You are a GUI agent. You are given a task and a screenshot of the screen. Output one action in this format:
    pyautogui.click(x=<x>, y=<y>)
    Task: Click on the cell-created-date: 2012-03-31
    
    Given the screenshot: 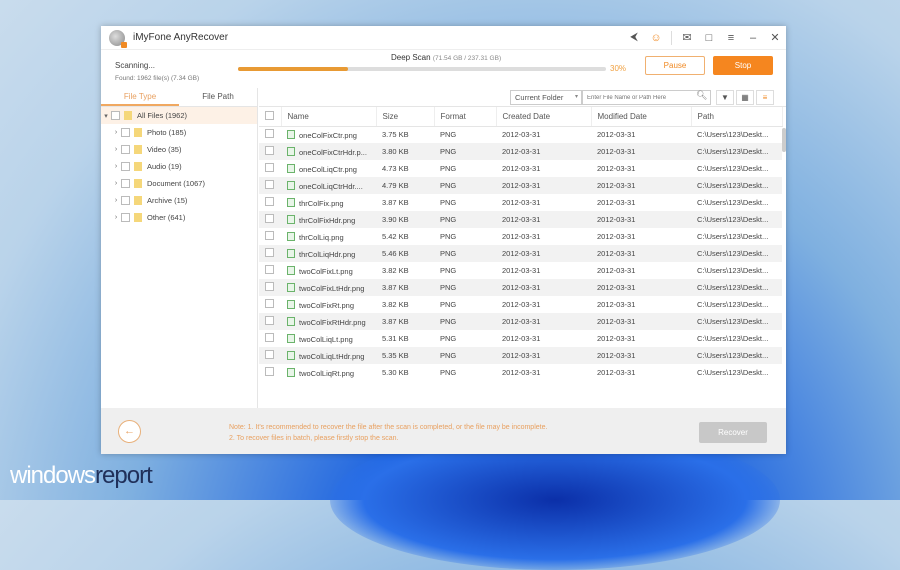 What is the action you would take?
    pyautogui.click(x=543, y=355)
    